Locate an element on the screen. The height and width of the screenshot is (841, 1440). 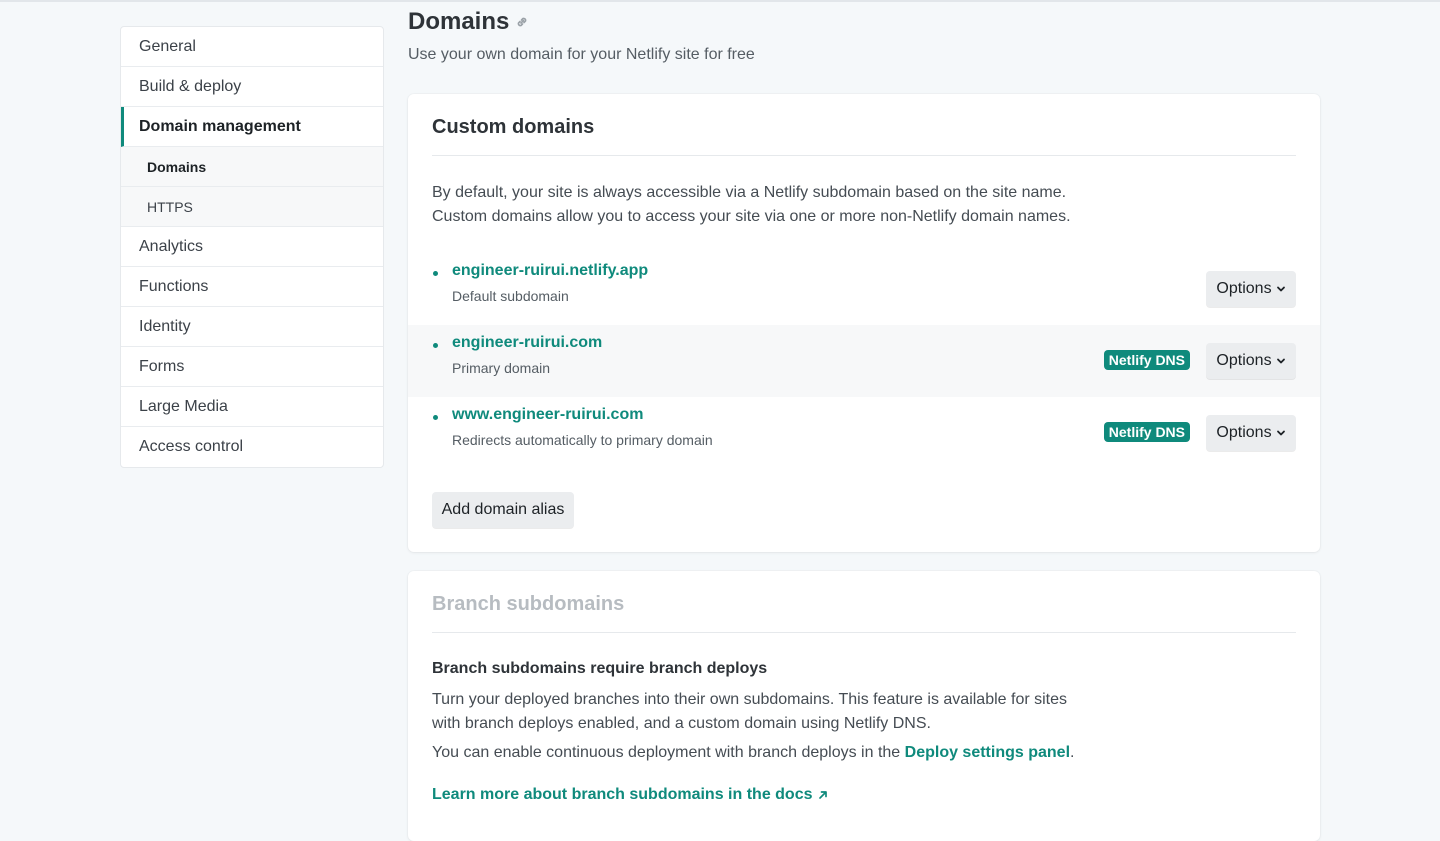
sidebar-item-access-control: Access control is located at coordinates (252, 447).